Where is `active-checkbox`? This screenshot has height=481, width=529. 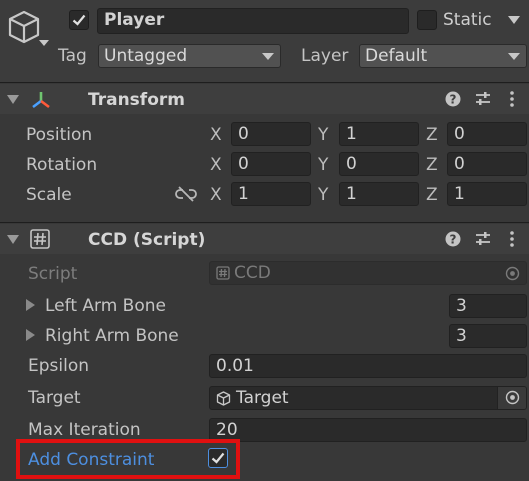
active-checkbox is located at coordinates (79, 20).